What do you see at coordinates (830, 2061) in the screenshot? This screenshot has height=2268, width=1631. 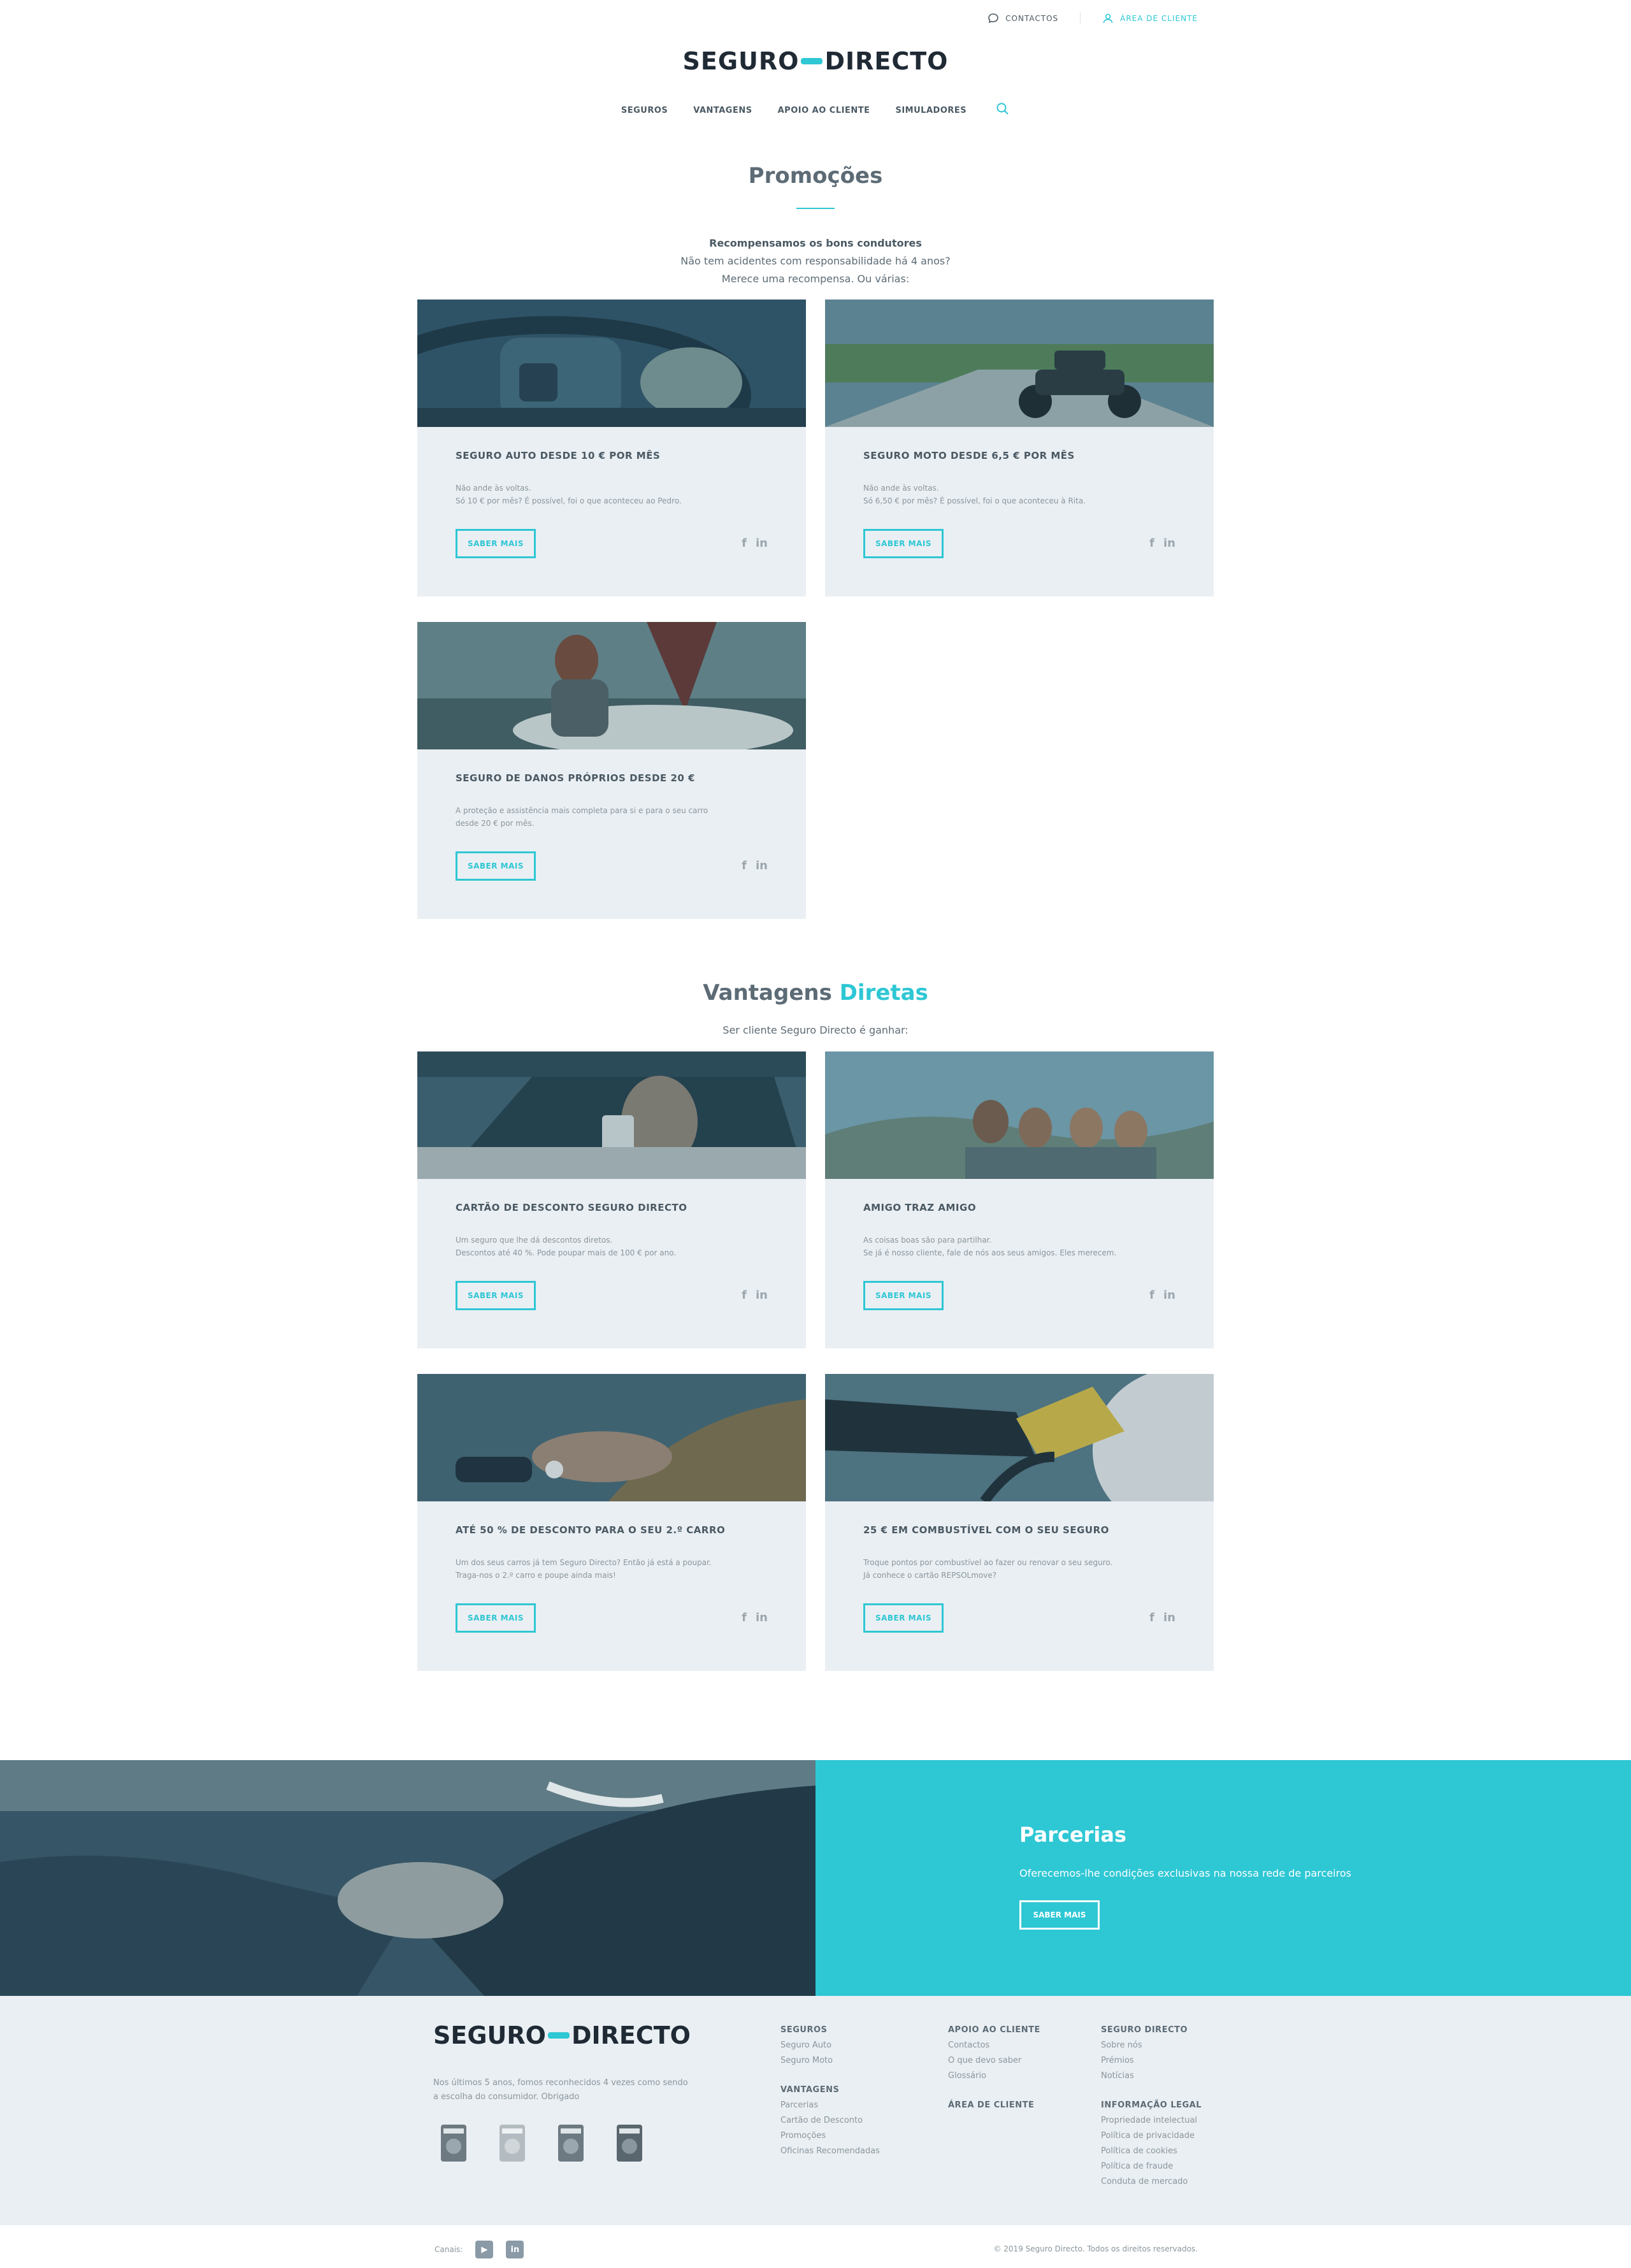 I see `footer-link: Seguro Moto` at bounding box center [830, 2061].